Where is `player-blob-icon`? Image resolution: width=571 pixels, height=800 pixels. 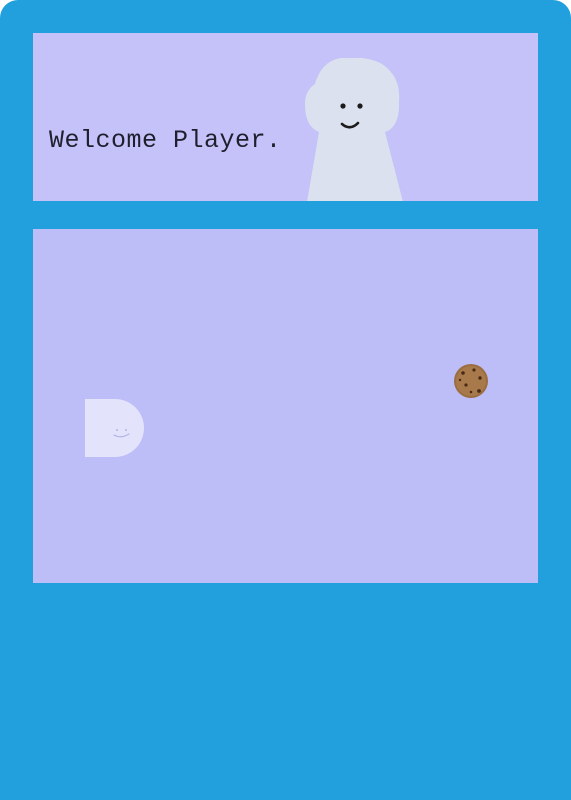 player-blob-icon is located at coordinates (114, 428).